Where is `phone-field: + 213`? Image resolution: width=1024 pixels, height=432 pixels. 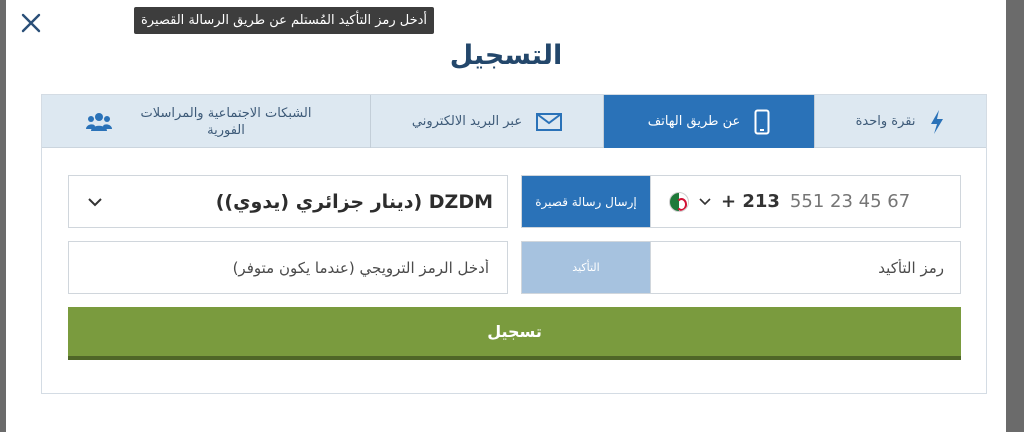 phone-field: + 213 is located at coordinates (805, 201).